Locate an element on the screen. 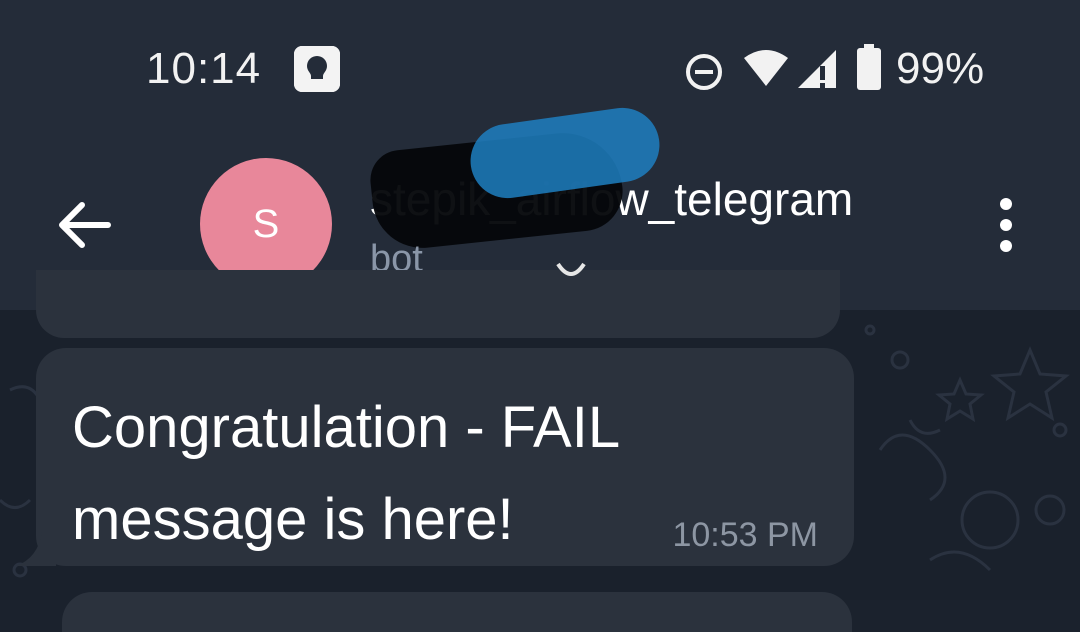  battery-percentage: 99% is located at coordinates (940, 68).